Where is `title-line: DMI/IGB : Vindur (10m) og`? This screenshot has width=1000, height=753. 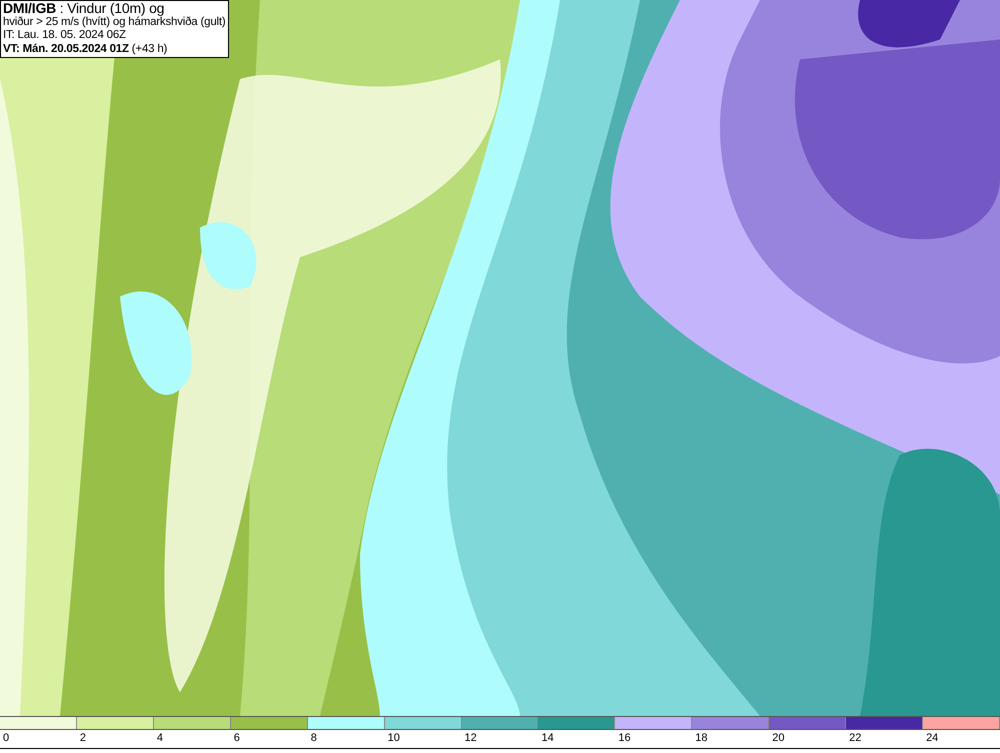
title-line: DMI/IGB : Vindur (10m) og is located at coordinates (84, 9).